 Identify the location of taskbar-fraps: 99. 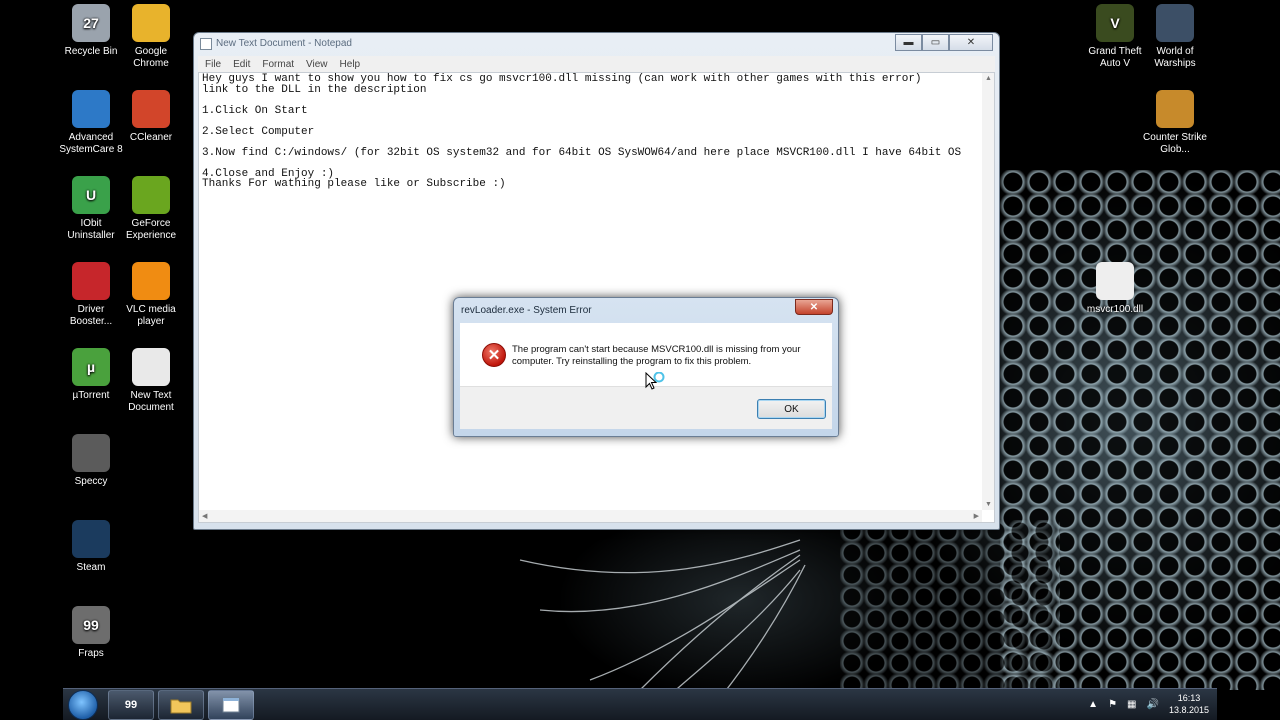
(131, 705).